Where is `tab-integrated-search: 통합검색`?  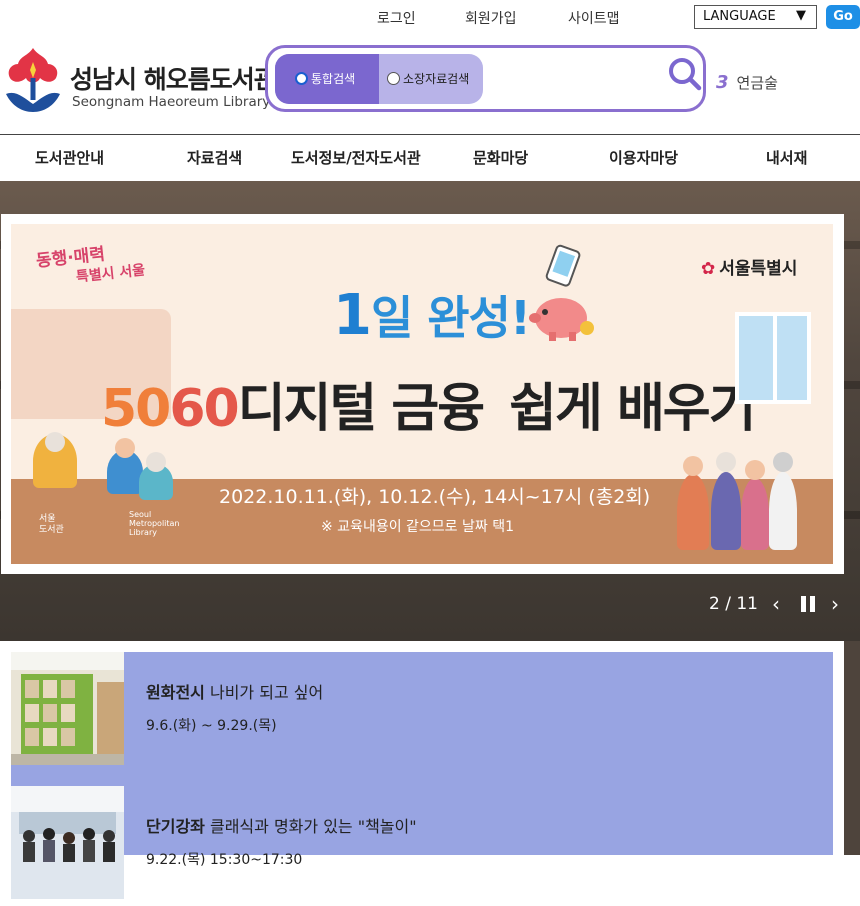
tab-integrated-search: 통합검색 is located at coordinates (327, 79).